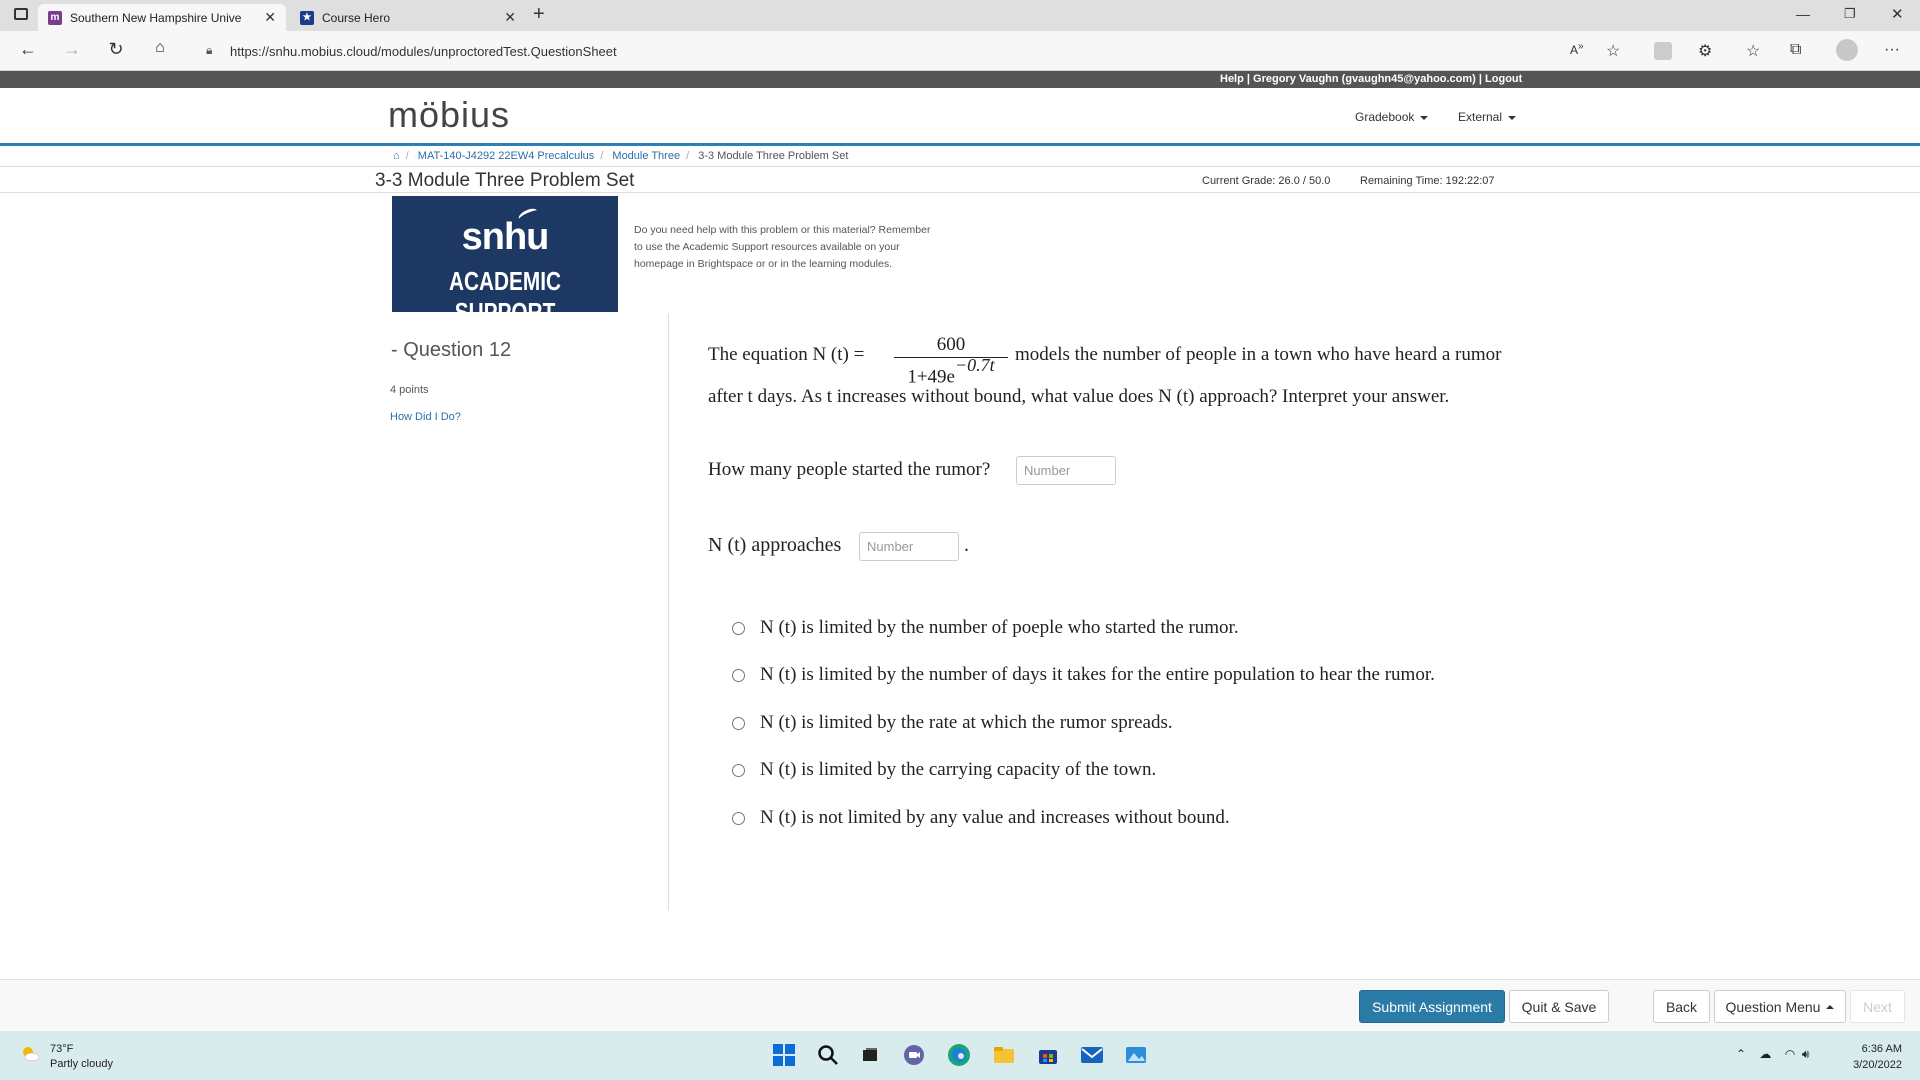 The height and width of the screenshot is (1080, 1920). I want to click on chevron-up-icon, so click(1830, 1006).